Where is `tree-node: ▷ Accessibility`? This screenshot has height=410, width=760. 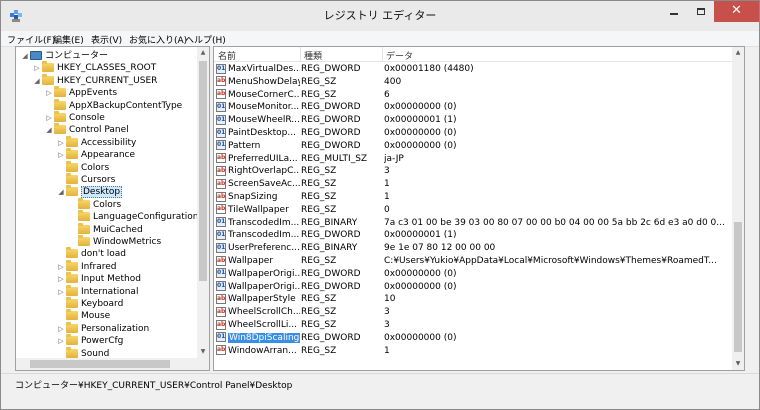 tree-node: ▷ Accessibility is located at coordinates (96, 142).